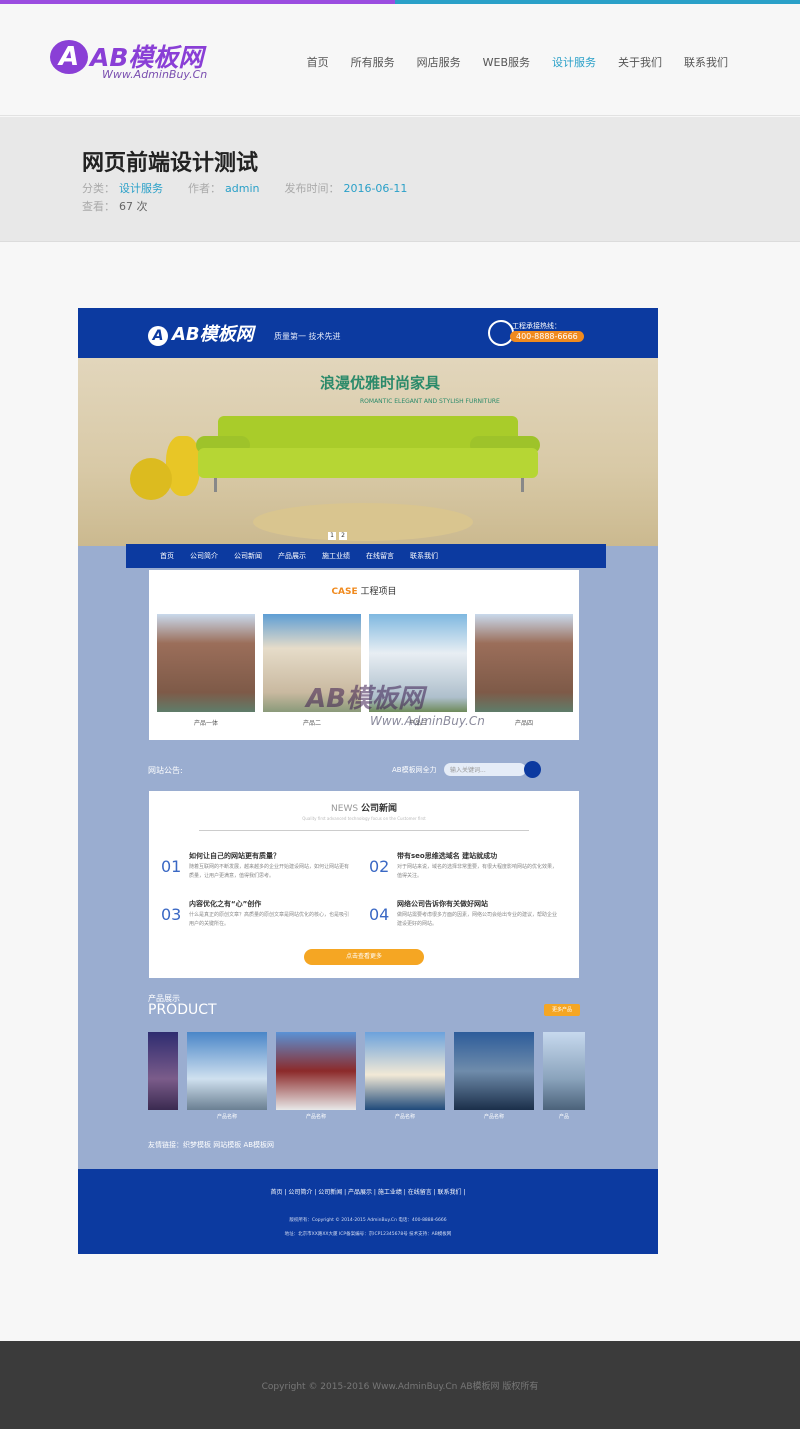 The height and width of the screenshot is (1429, 800). What do you see at coordinates (439, 62) in the screenshot?
I see `nav-shop-services: 网店服务` at bounding box center [439, 62].